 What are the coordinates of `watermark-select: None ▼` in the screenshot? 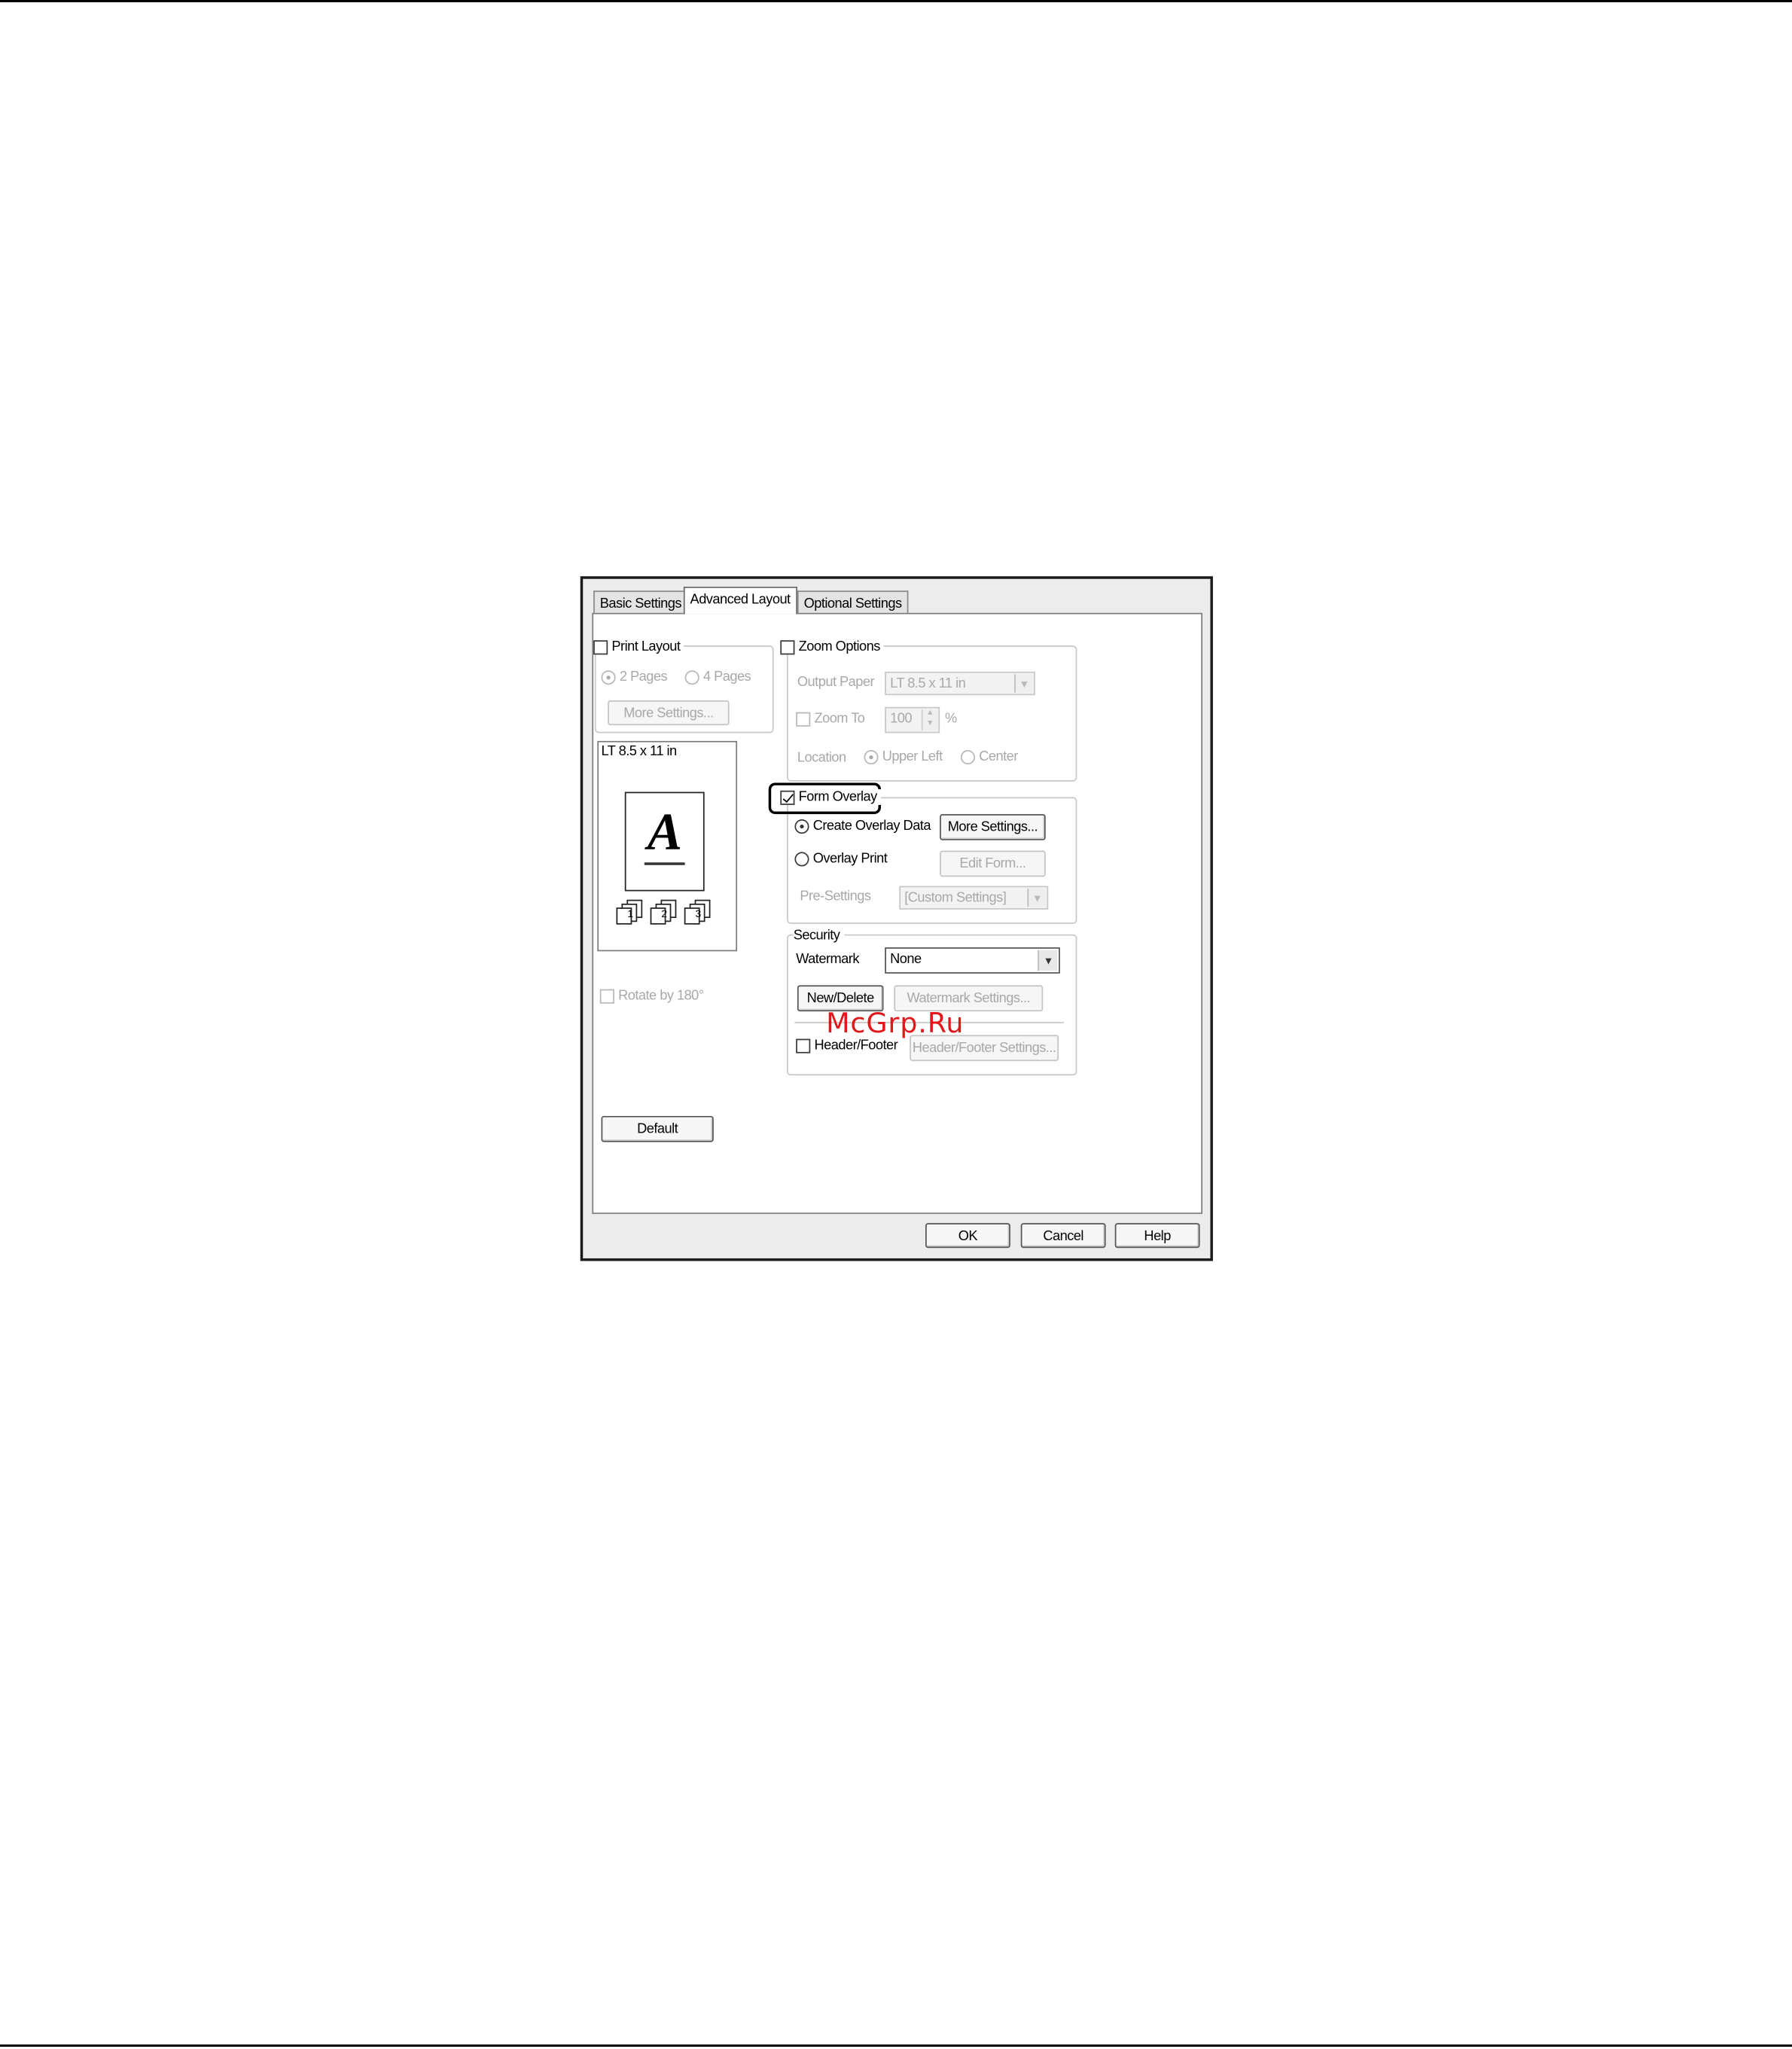 It's located at (972, 960).